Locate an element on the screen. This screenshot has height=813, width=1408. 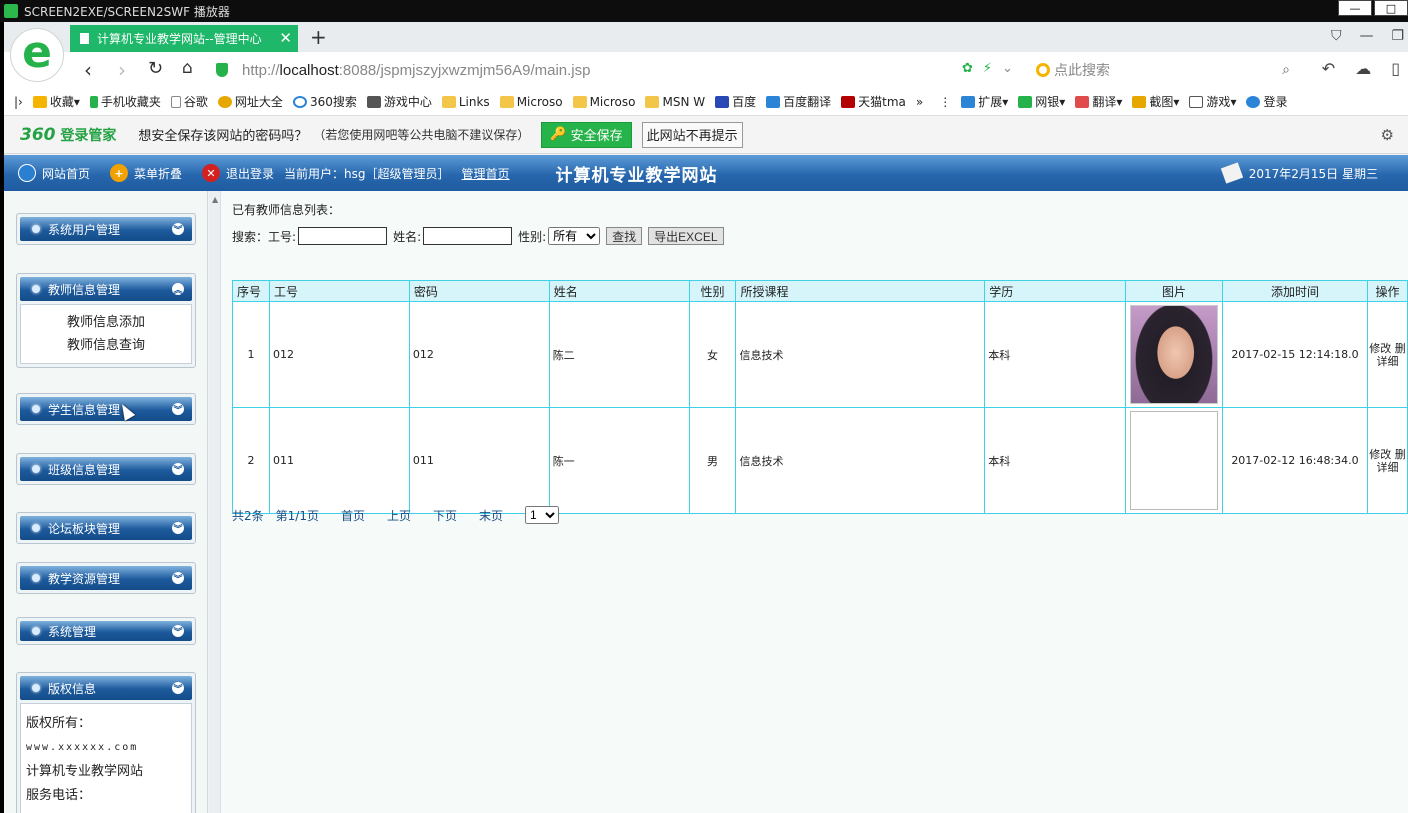
extension-item: 登录 is located at coordinates (1266, 101).